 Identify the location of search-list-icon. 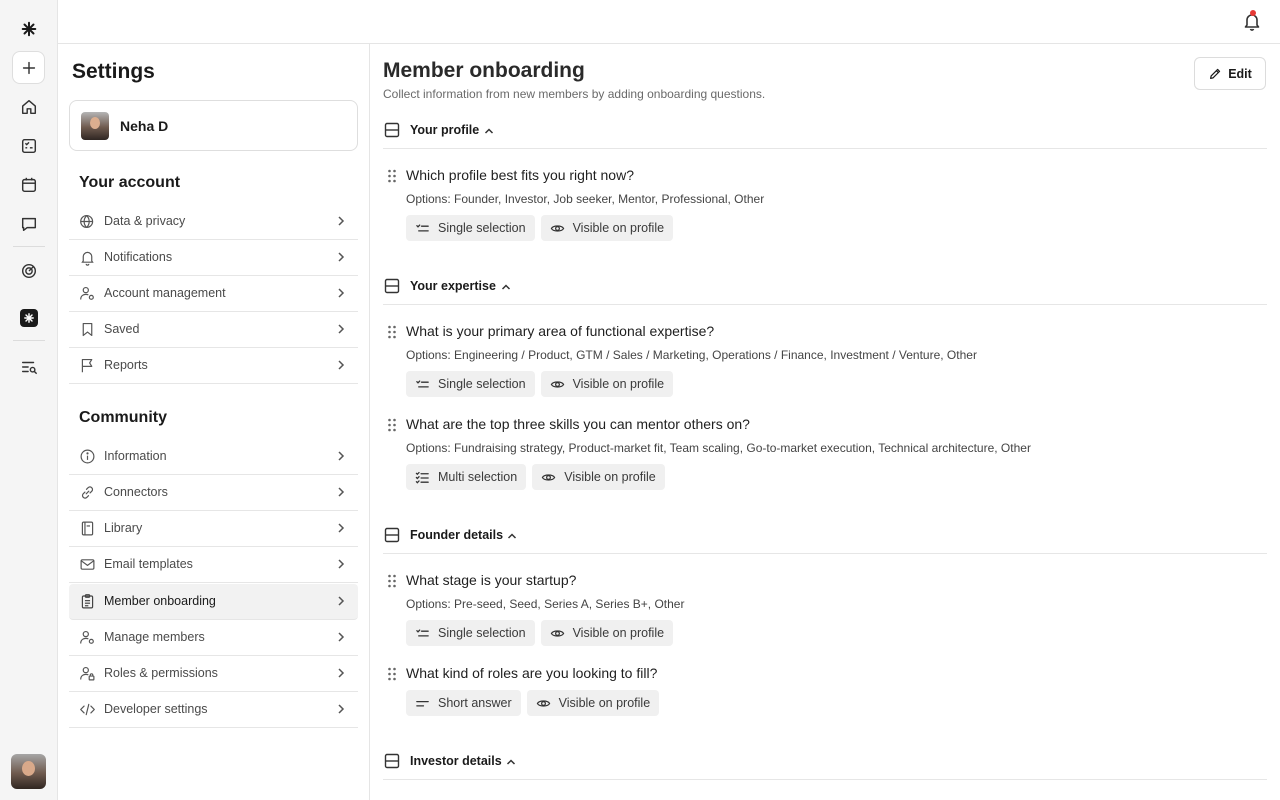
(28, 366).